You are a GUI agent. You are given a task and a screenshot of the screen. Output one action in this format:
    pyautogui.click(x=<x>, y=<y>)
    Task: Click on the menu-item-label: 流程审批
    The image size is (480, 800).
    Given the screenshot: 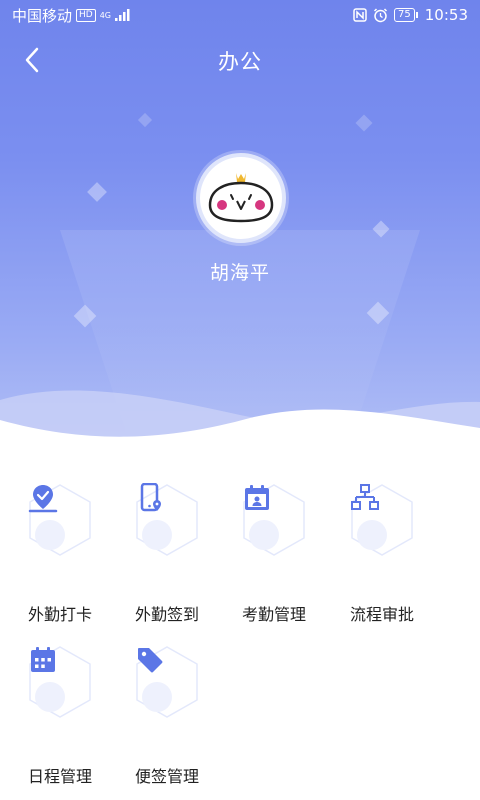 What is the action you would take?
    pyautogui.click(x=381, y=614)
    